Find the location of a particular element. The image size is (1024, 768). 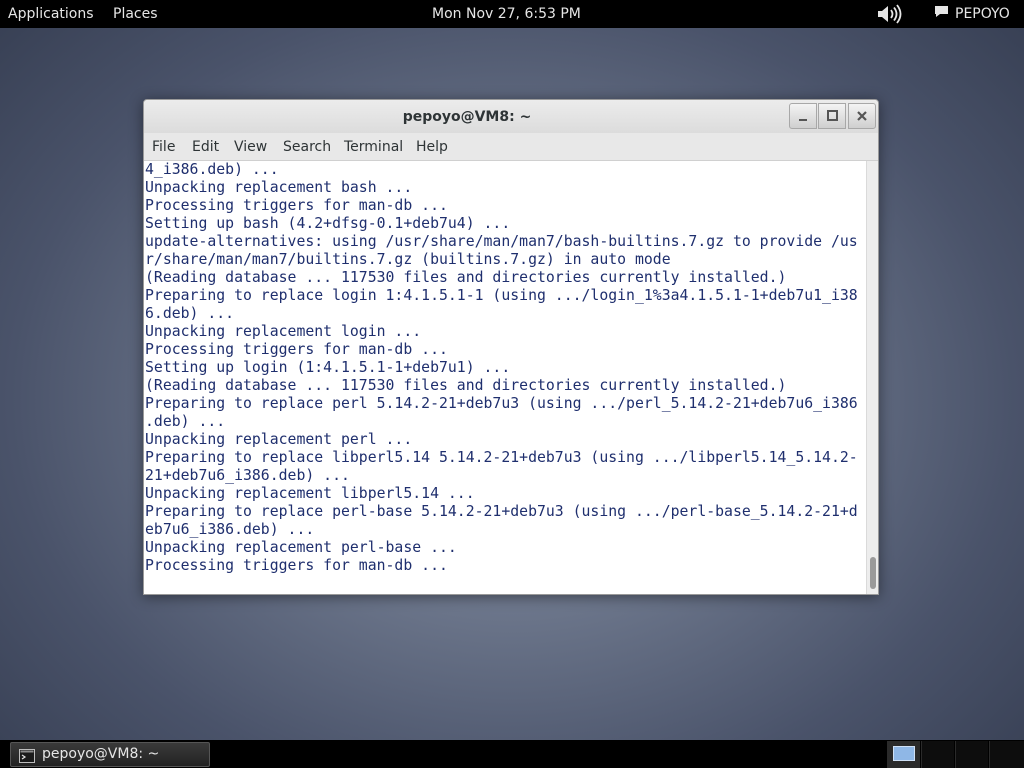

menu-view: View is located at coordinates (250, 147).